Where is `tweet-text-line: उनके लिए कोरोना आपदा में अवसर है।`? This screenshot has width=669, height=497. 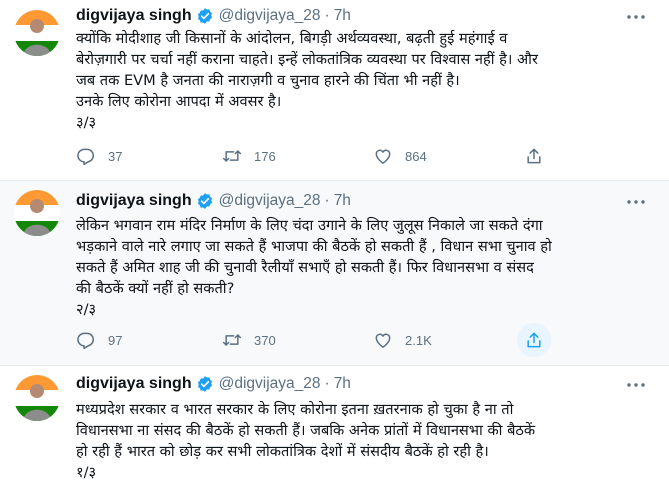 tweet-text-line: उनके लिए कोरोना आपदा में अवसर है। is located at coordinates (179, 101).